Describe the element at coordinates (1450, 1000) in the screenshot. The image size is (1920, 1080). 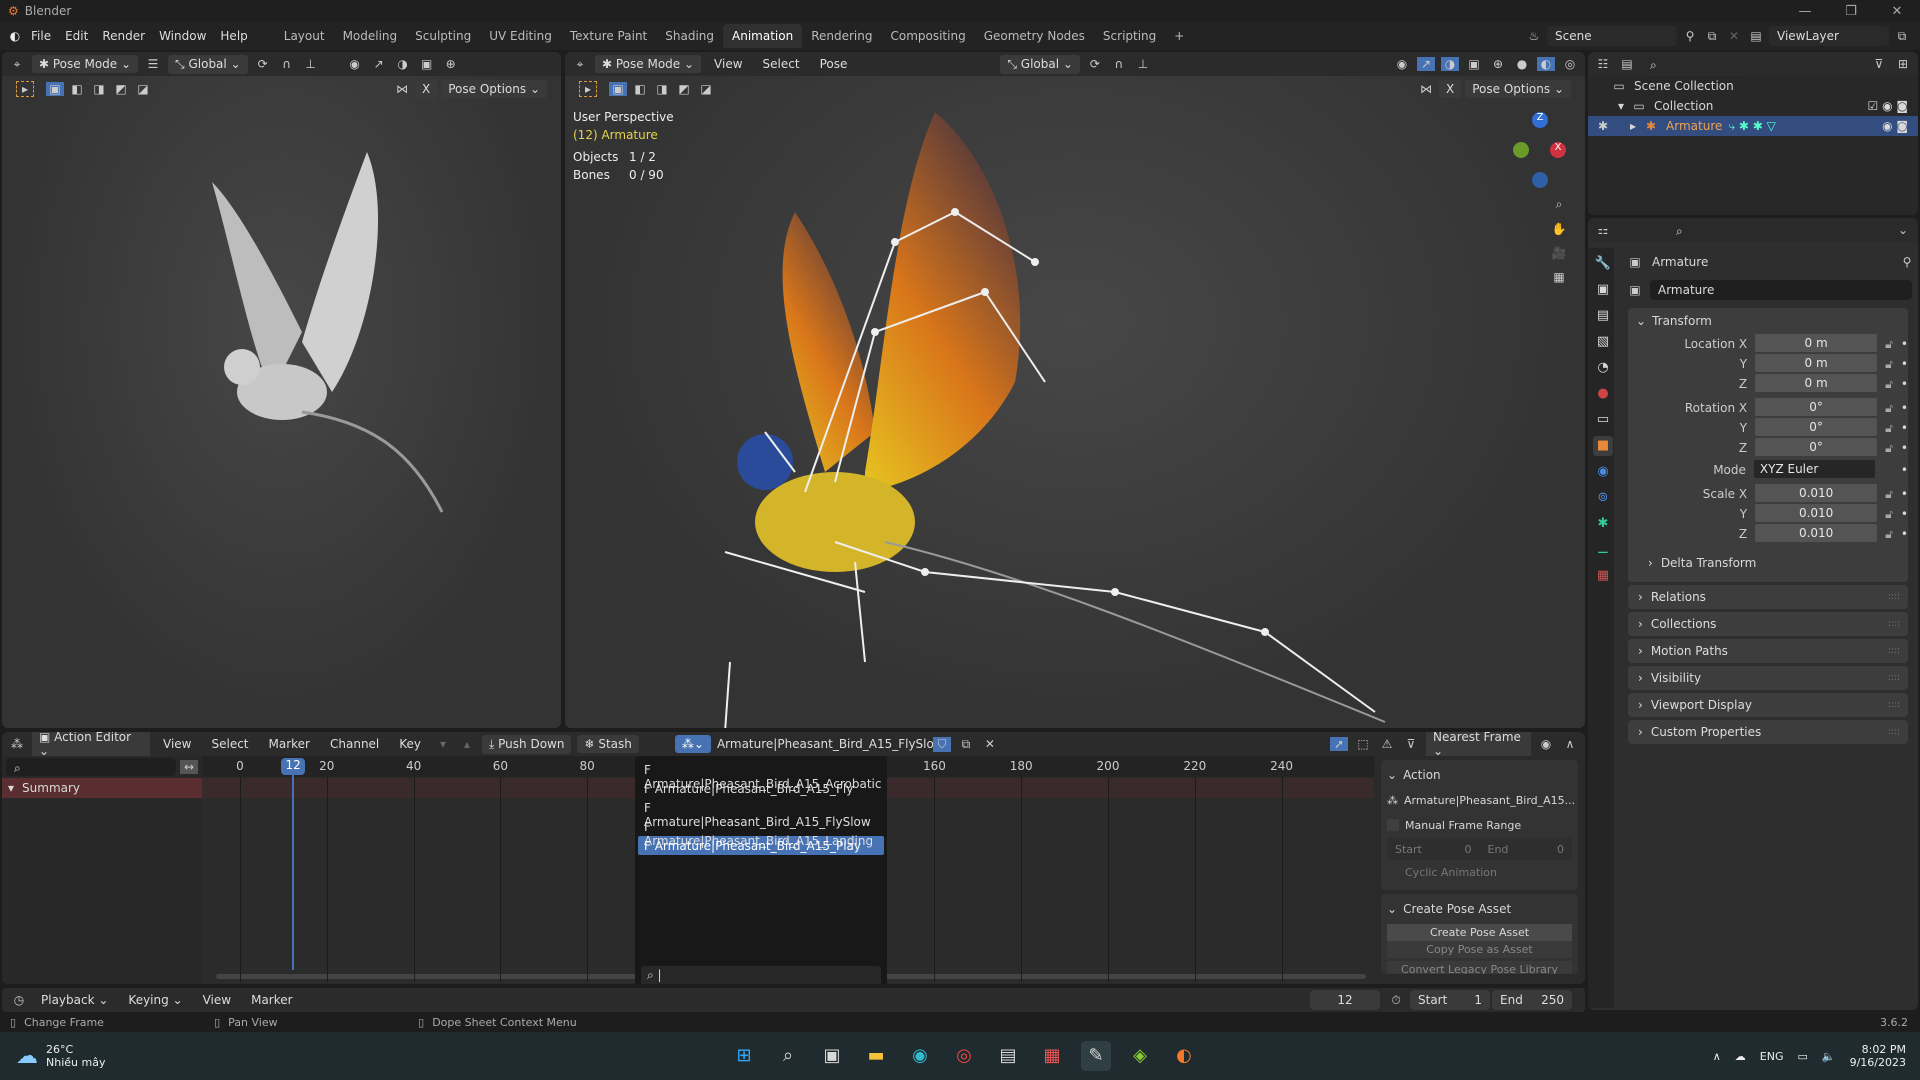
I see `start-frame-field: Start 1` at that location.